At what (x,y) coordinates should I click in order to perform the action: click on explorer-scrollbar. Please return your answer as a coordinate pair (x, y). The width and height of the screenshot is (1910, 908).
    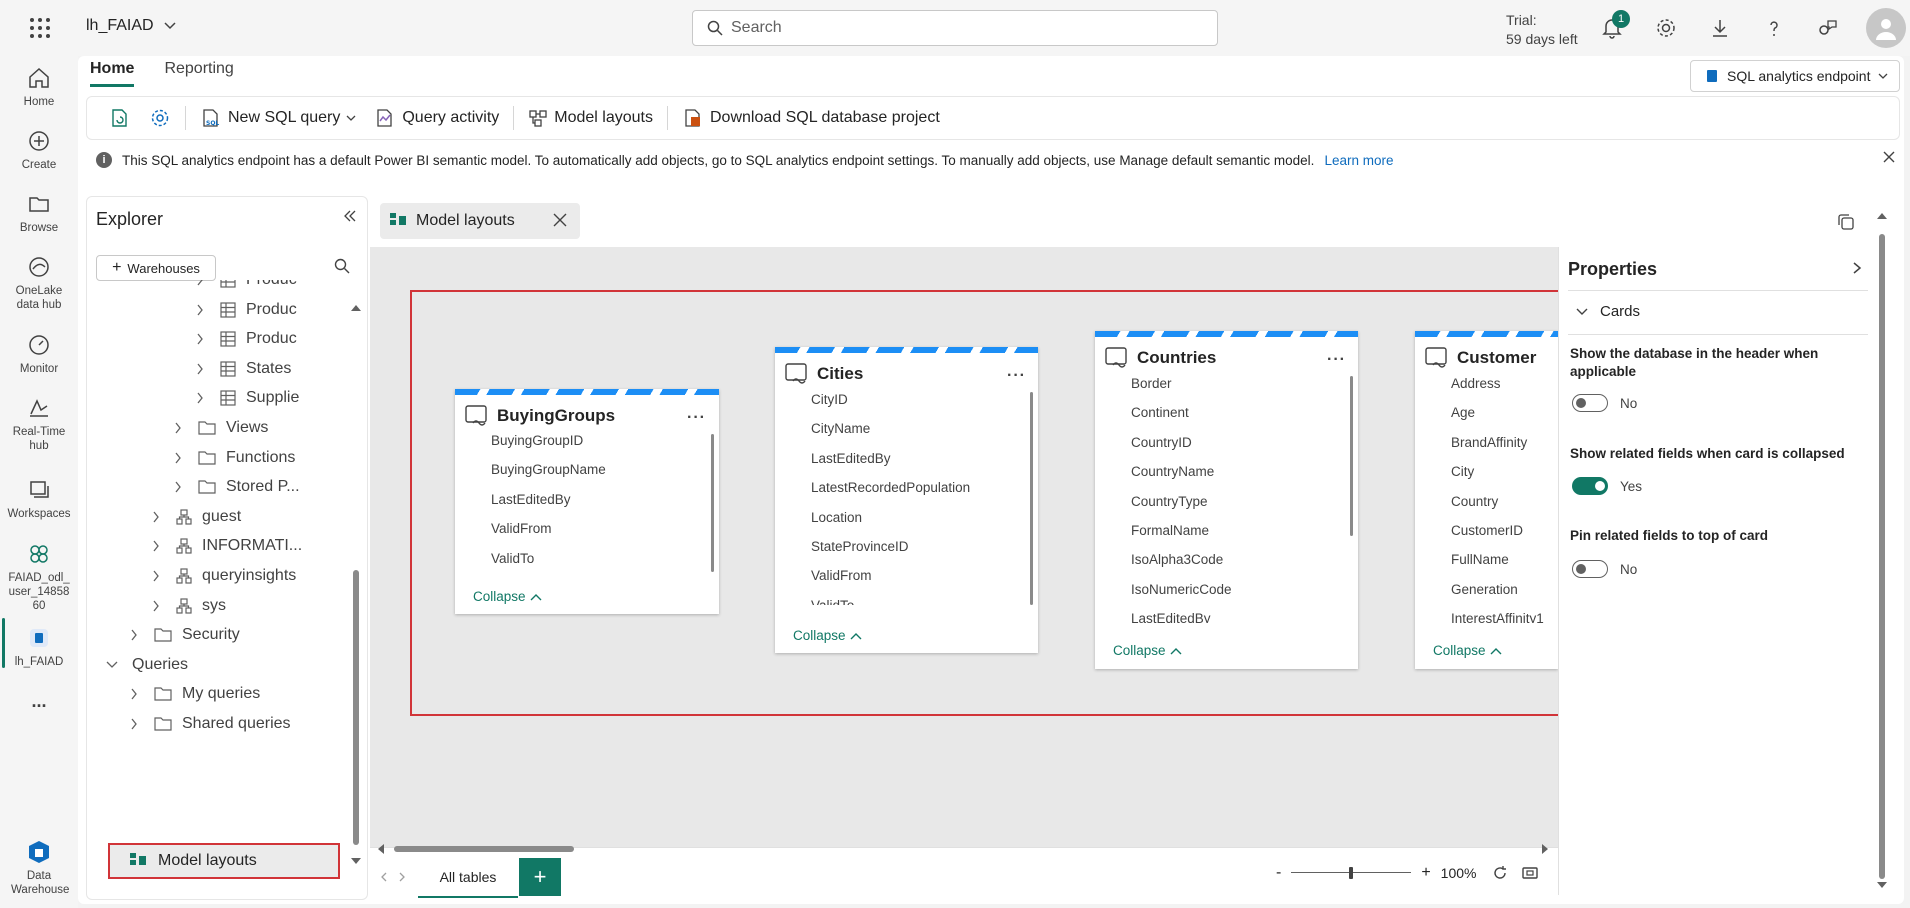
    Looking at the image, I should click on (356, 585).